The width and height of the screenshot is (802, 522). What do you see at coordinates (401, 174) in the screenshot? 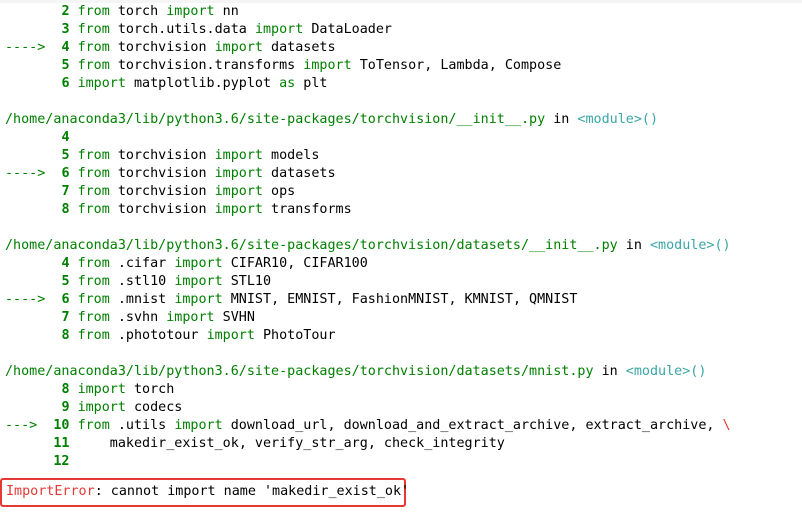
I see `code-line: ----> 6 from torchvision import datasets` at bounding box center [401, 174].